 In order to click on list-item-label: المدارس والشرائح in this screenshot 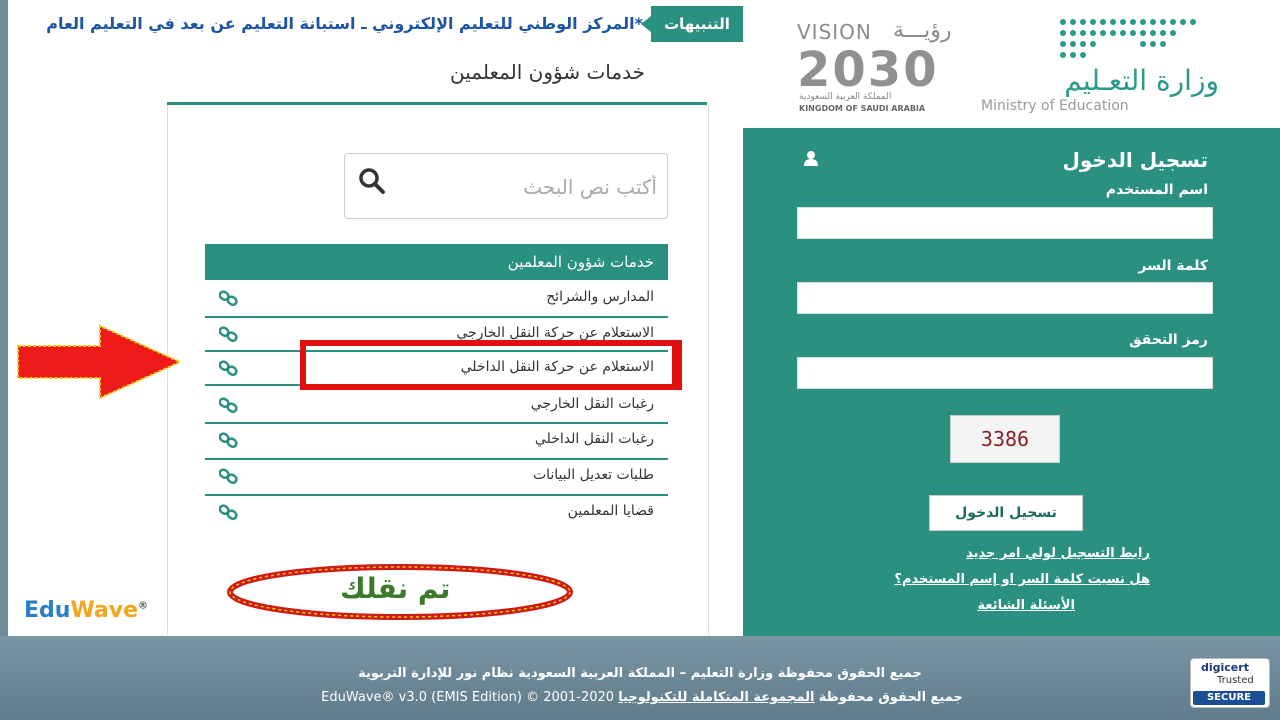, I will do `click(600, 297)`.